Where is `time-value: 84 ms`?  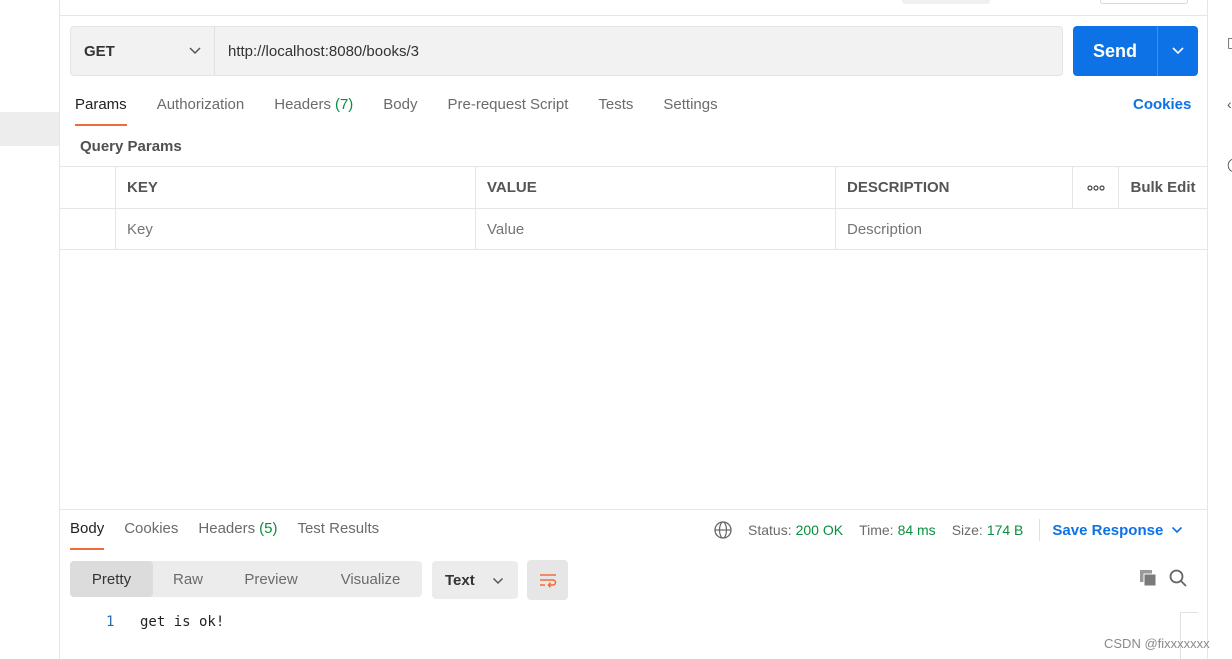 time-value: 84 ms is located at coordinates (917, 530).